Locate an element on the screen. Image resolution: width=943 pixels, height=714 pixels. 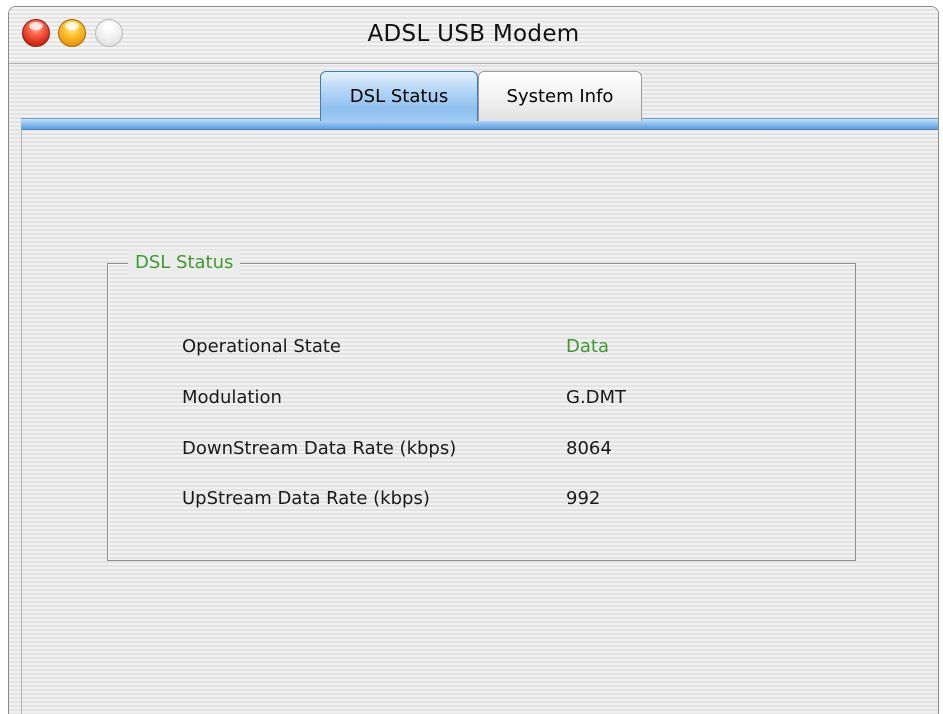
row-label: UpStream Data Rate (kbps) is located at coordinates (306, 498).